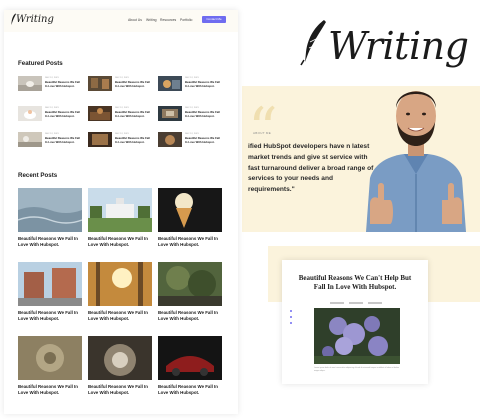 This screenshot has width=480, height=420. I want to click on brand-name: Writing, so click(398, 46).